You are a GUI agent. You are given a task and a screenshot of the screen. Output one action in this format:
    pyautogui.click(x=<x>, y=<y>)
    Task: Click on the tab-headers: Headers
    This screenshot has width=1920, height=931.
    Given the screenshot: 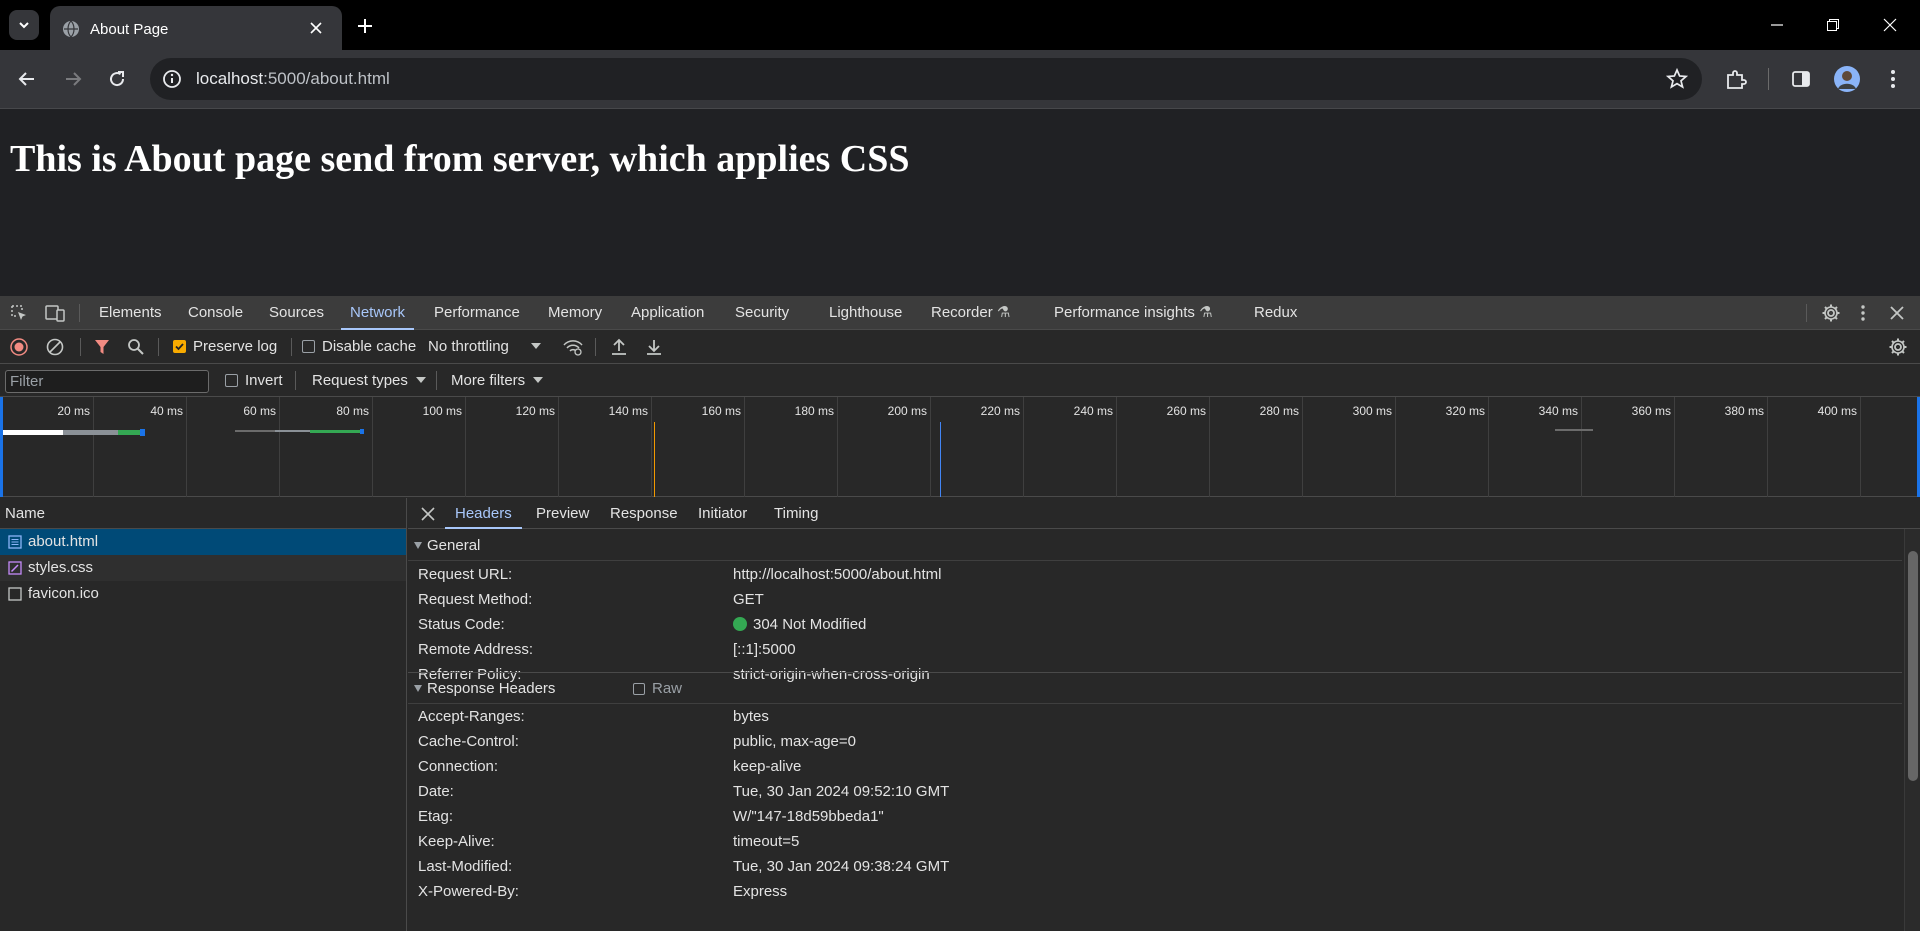 What is the action you would take?
    pyautogui.click(x=483, y=513)
    